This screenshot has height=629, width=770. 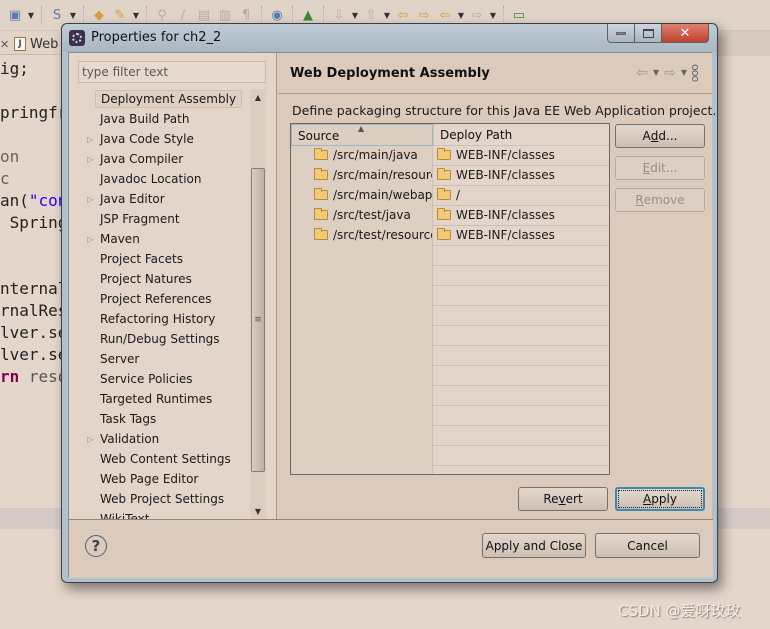 I want to click on search-icon: ⚲, so click(x=162, y=15).